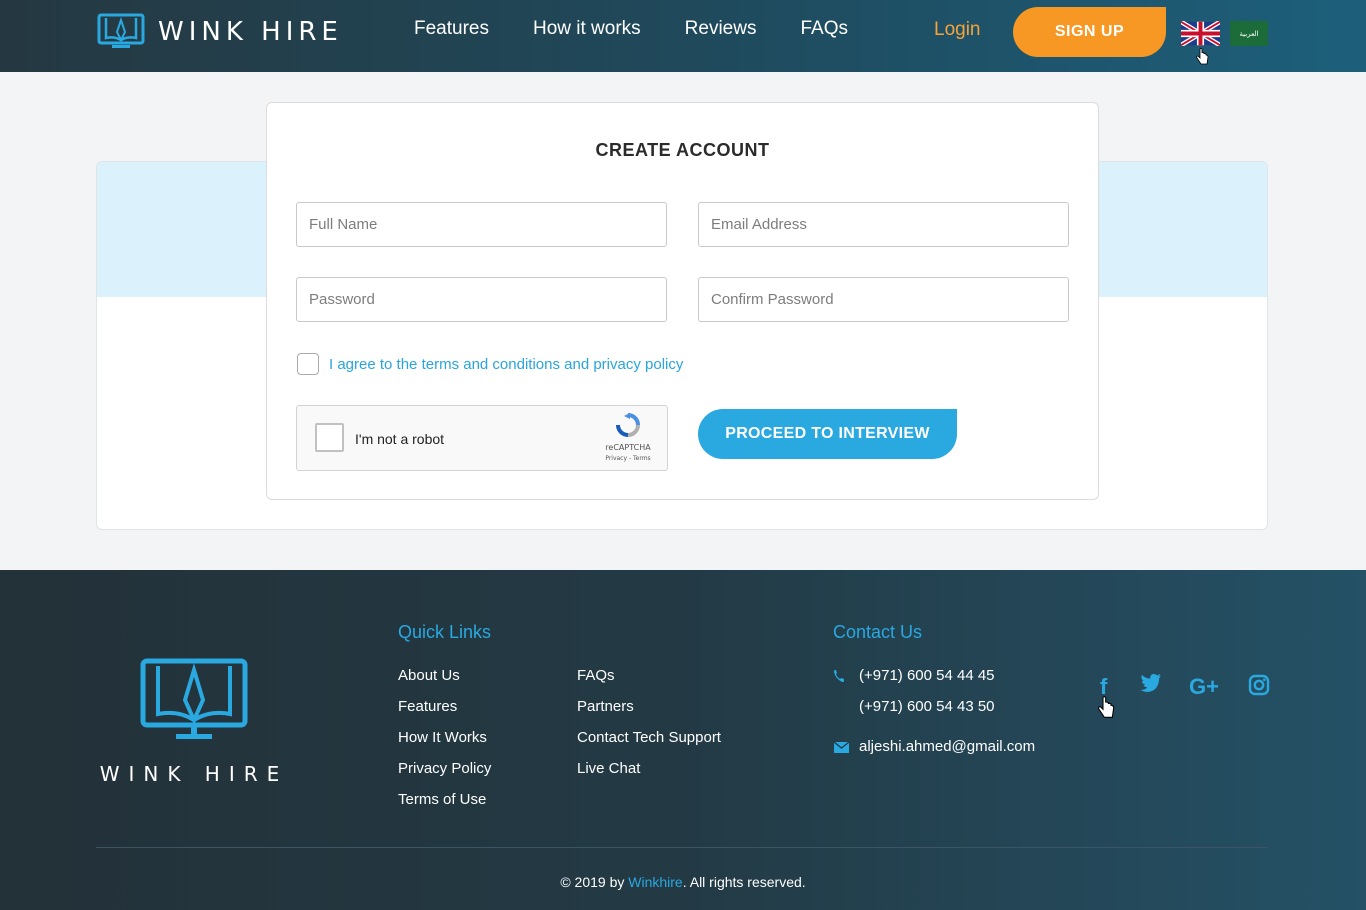 The width and height of the screenshot is (1366, 910). I want to click on nav-how-it-works: How it works, so click(587, 29).